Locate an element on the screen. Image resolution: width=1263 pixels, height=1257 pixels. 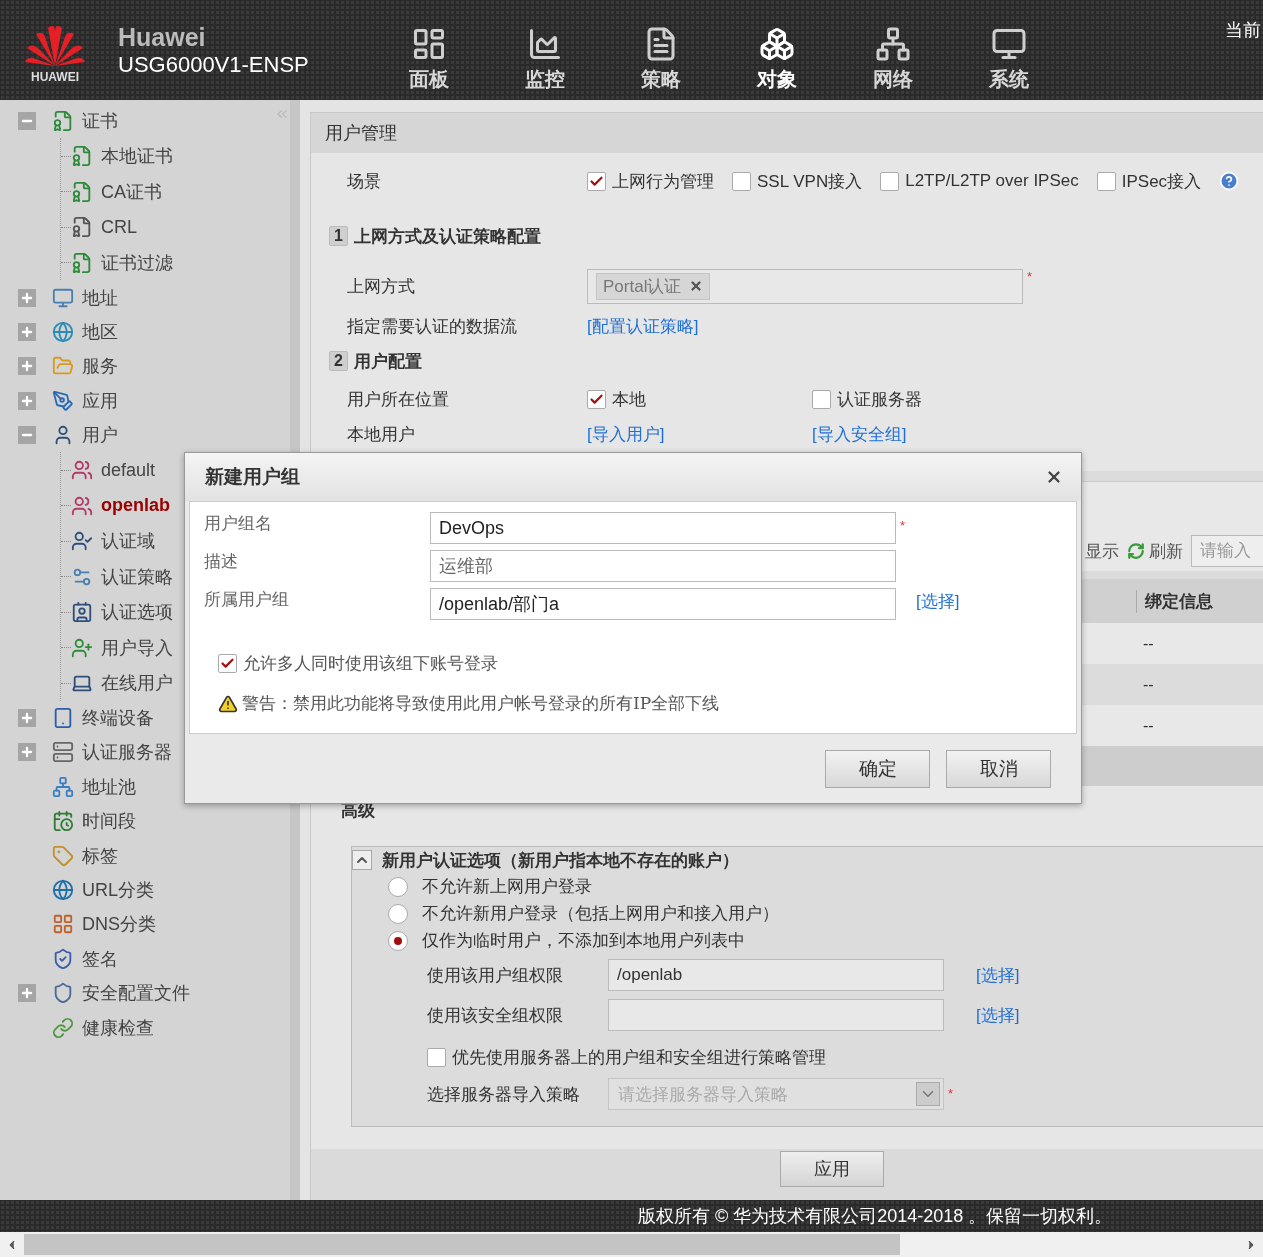
policy-link: [配置认证策略] is located at coordinates (643, 326).